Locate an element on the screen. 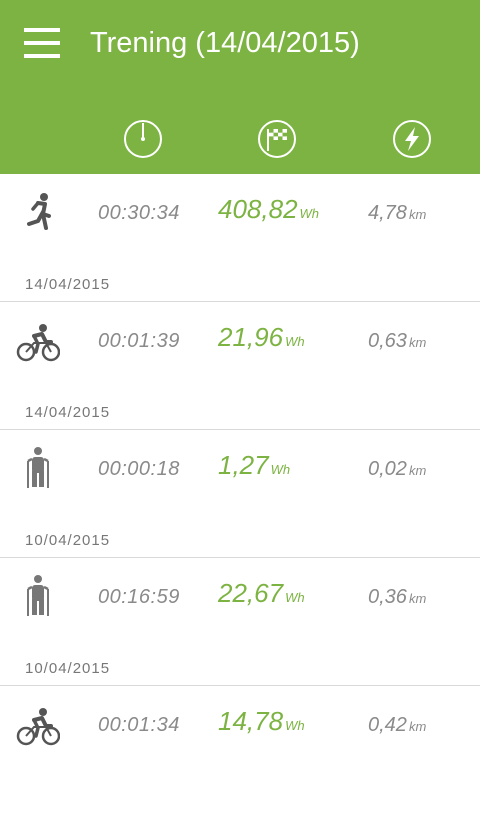 Image resolution: width=480 pixels, height=814 pixels. energy-value: 22,67 Wh is located at coordinates (261, 593).